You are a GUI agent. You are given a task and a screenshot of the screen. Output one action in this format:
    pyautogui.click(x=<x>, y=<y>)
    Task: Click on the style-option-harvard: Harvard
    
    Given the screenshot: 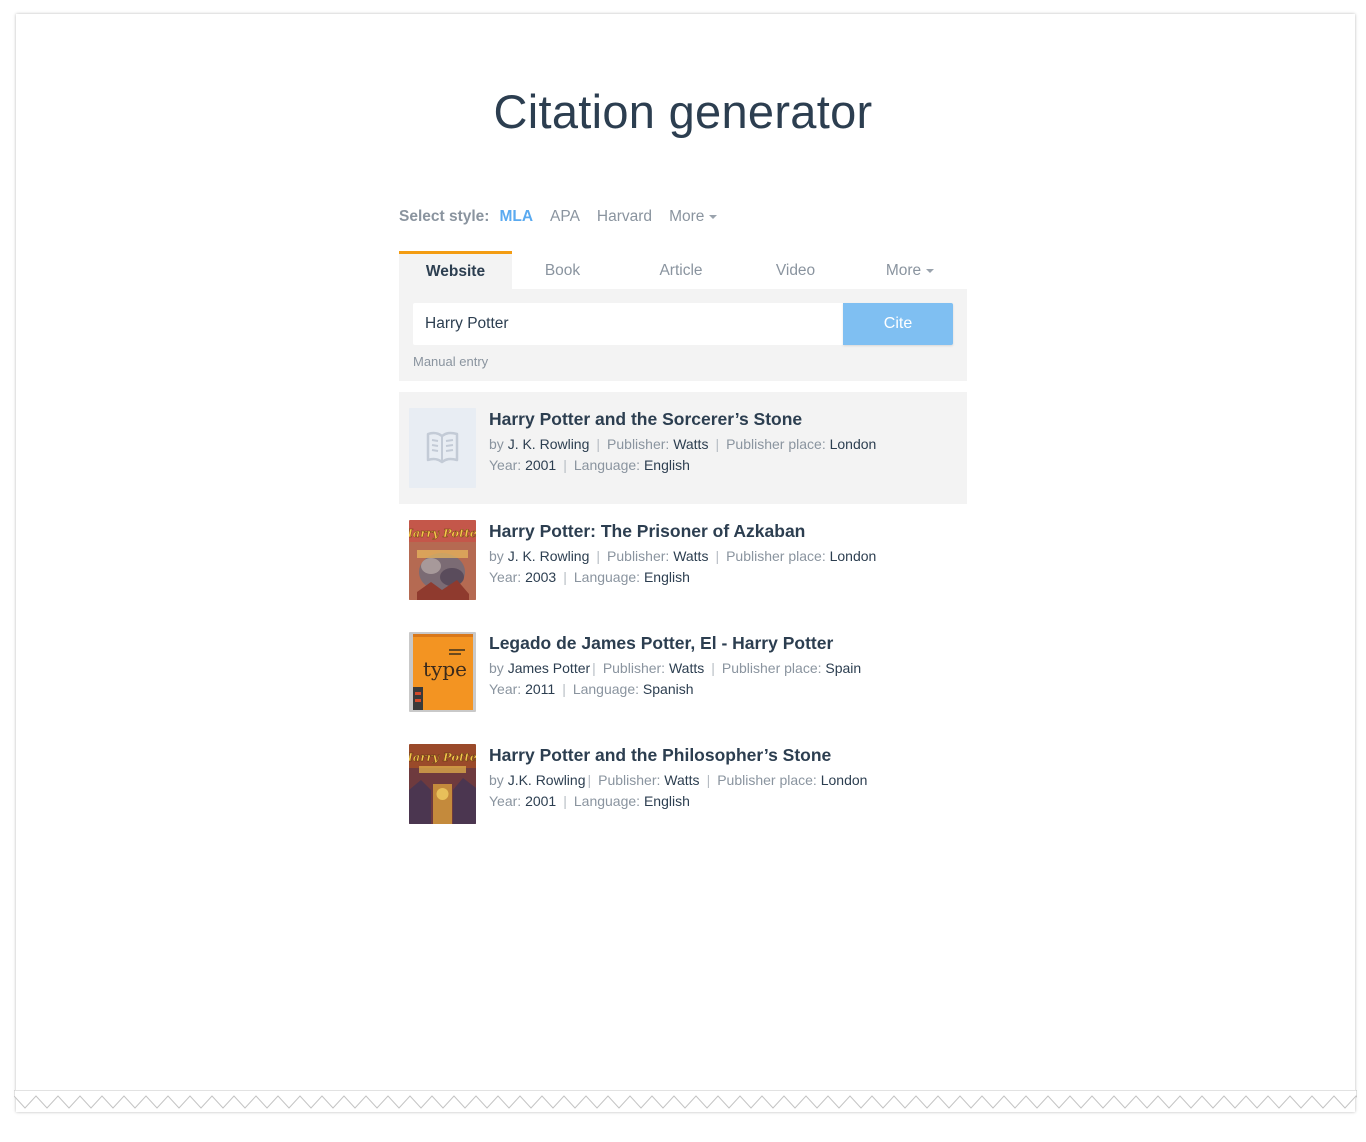 What is the action you would take?
    pyautogui.click(x=624, y=217)
    